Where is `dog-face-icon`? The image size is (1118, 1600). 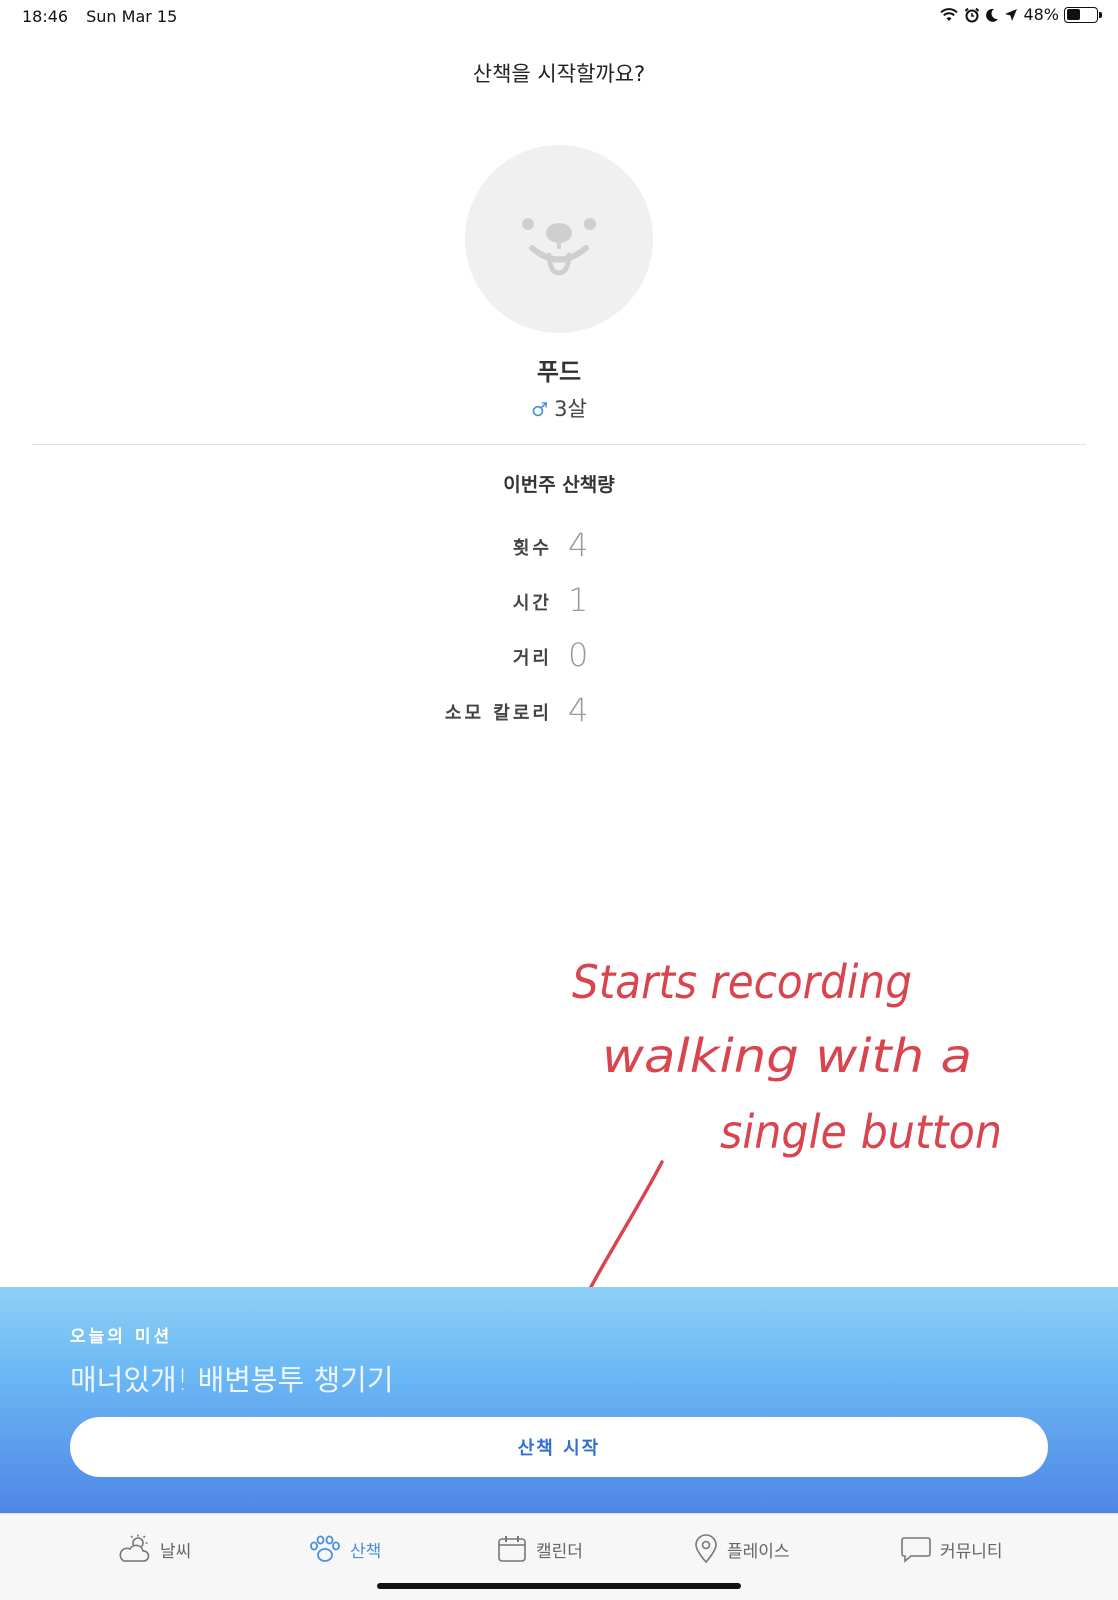
dog-face-icon is located at coordinates (559, 247).